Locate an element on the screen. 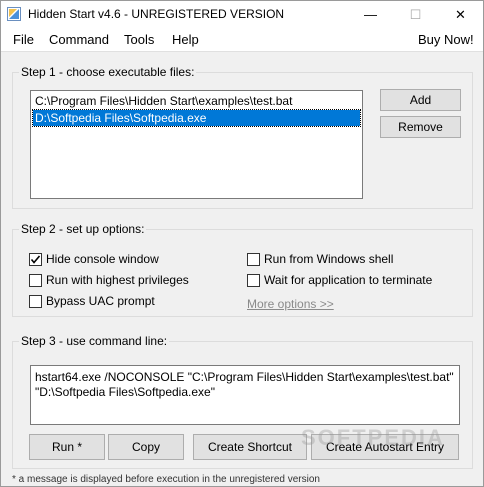  wait-terminate-checkbox: Wait for application to terminate is located at coordinates (339, 280).